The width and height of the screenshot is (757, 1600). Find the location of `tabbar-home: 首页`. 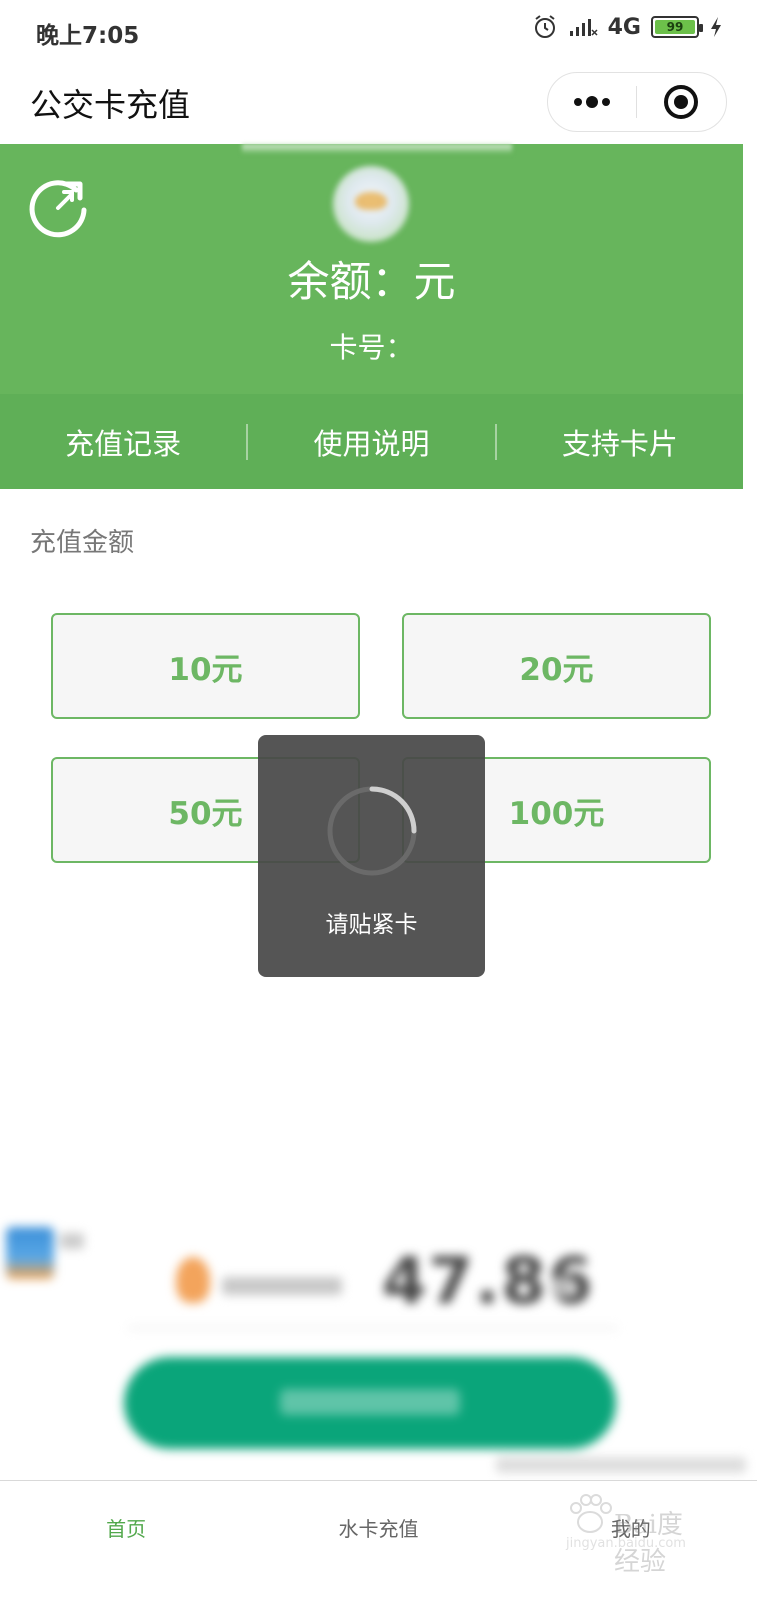

tabbar-home: 首页 is located at coordinates (126, 1540).